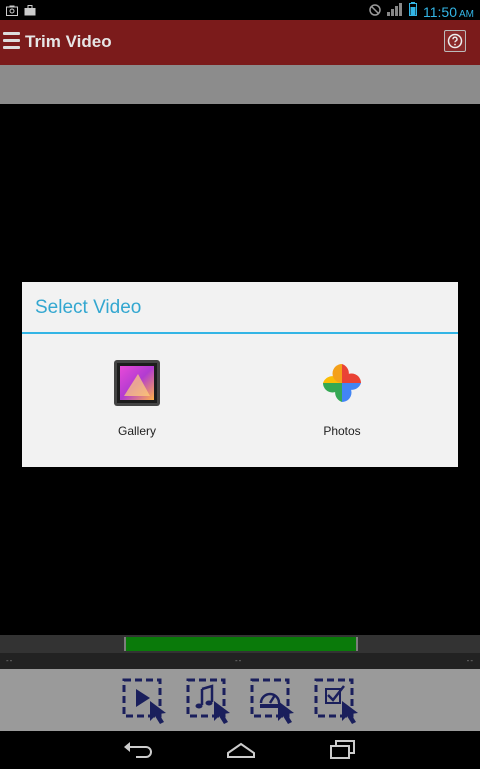  Describe the element at coordinates (10, 660) in the screenshot. I see `start-time-label: --` at that location.